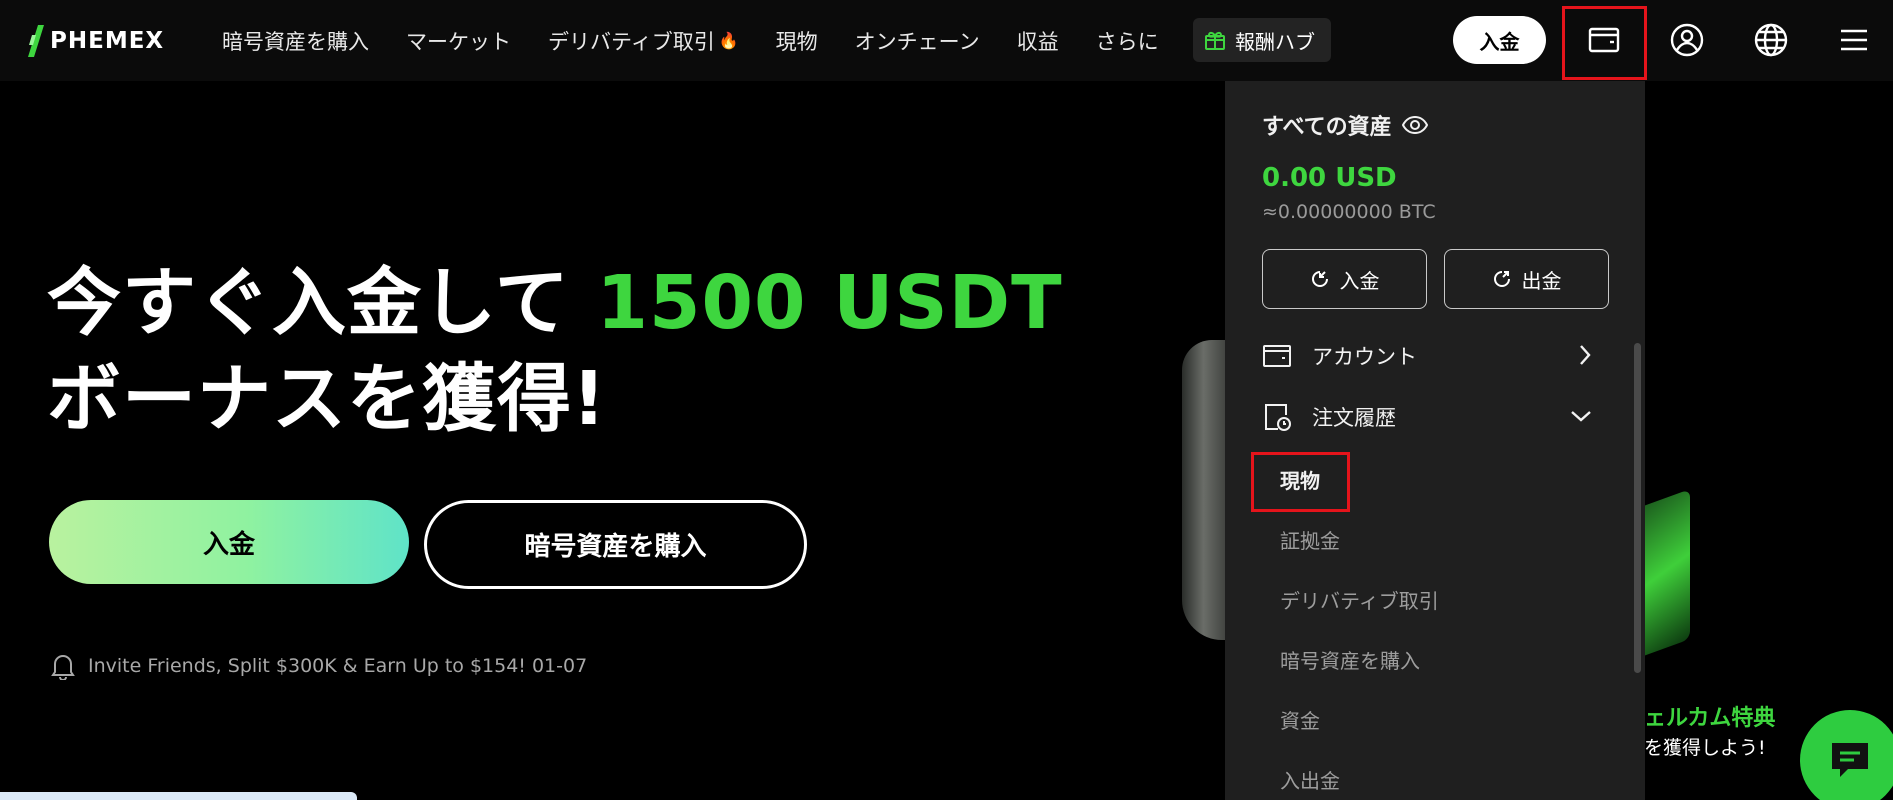 The image size is (1893, 800). I want to click on all-assets-header: すべての資産, so click(1345, 125).